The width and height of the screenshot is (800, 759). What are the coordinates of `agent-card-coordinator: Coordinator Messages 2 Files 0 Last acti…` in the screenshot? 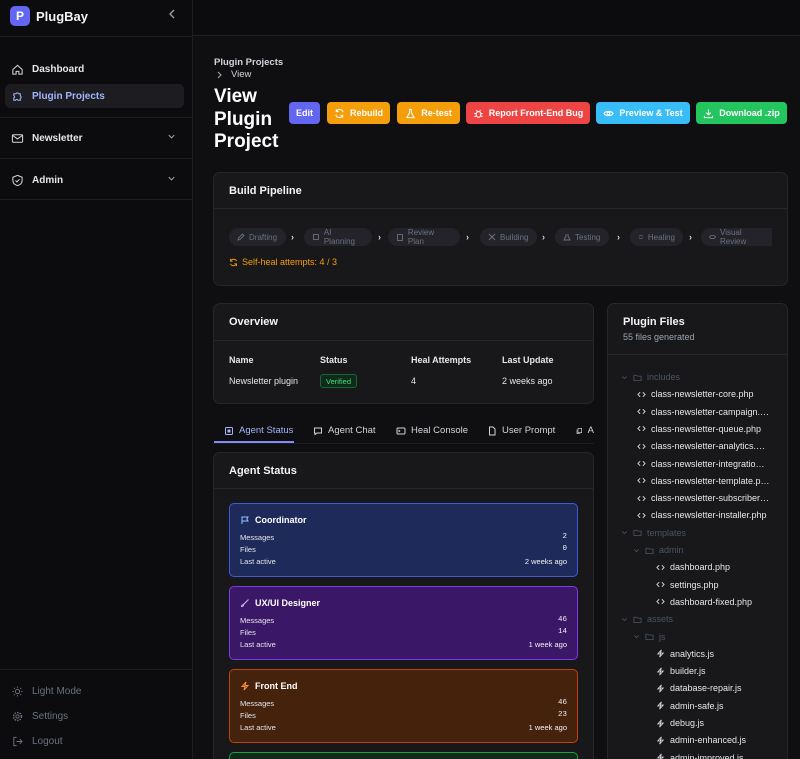 It's located at (403, 540).